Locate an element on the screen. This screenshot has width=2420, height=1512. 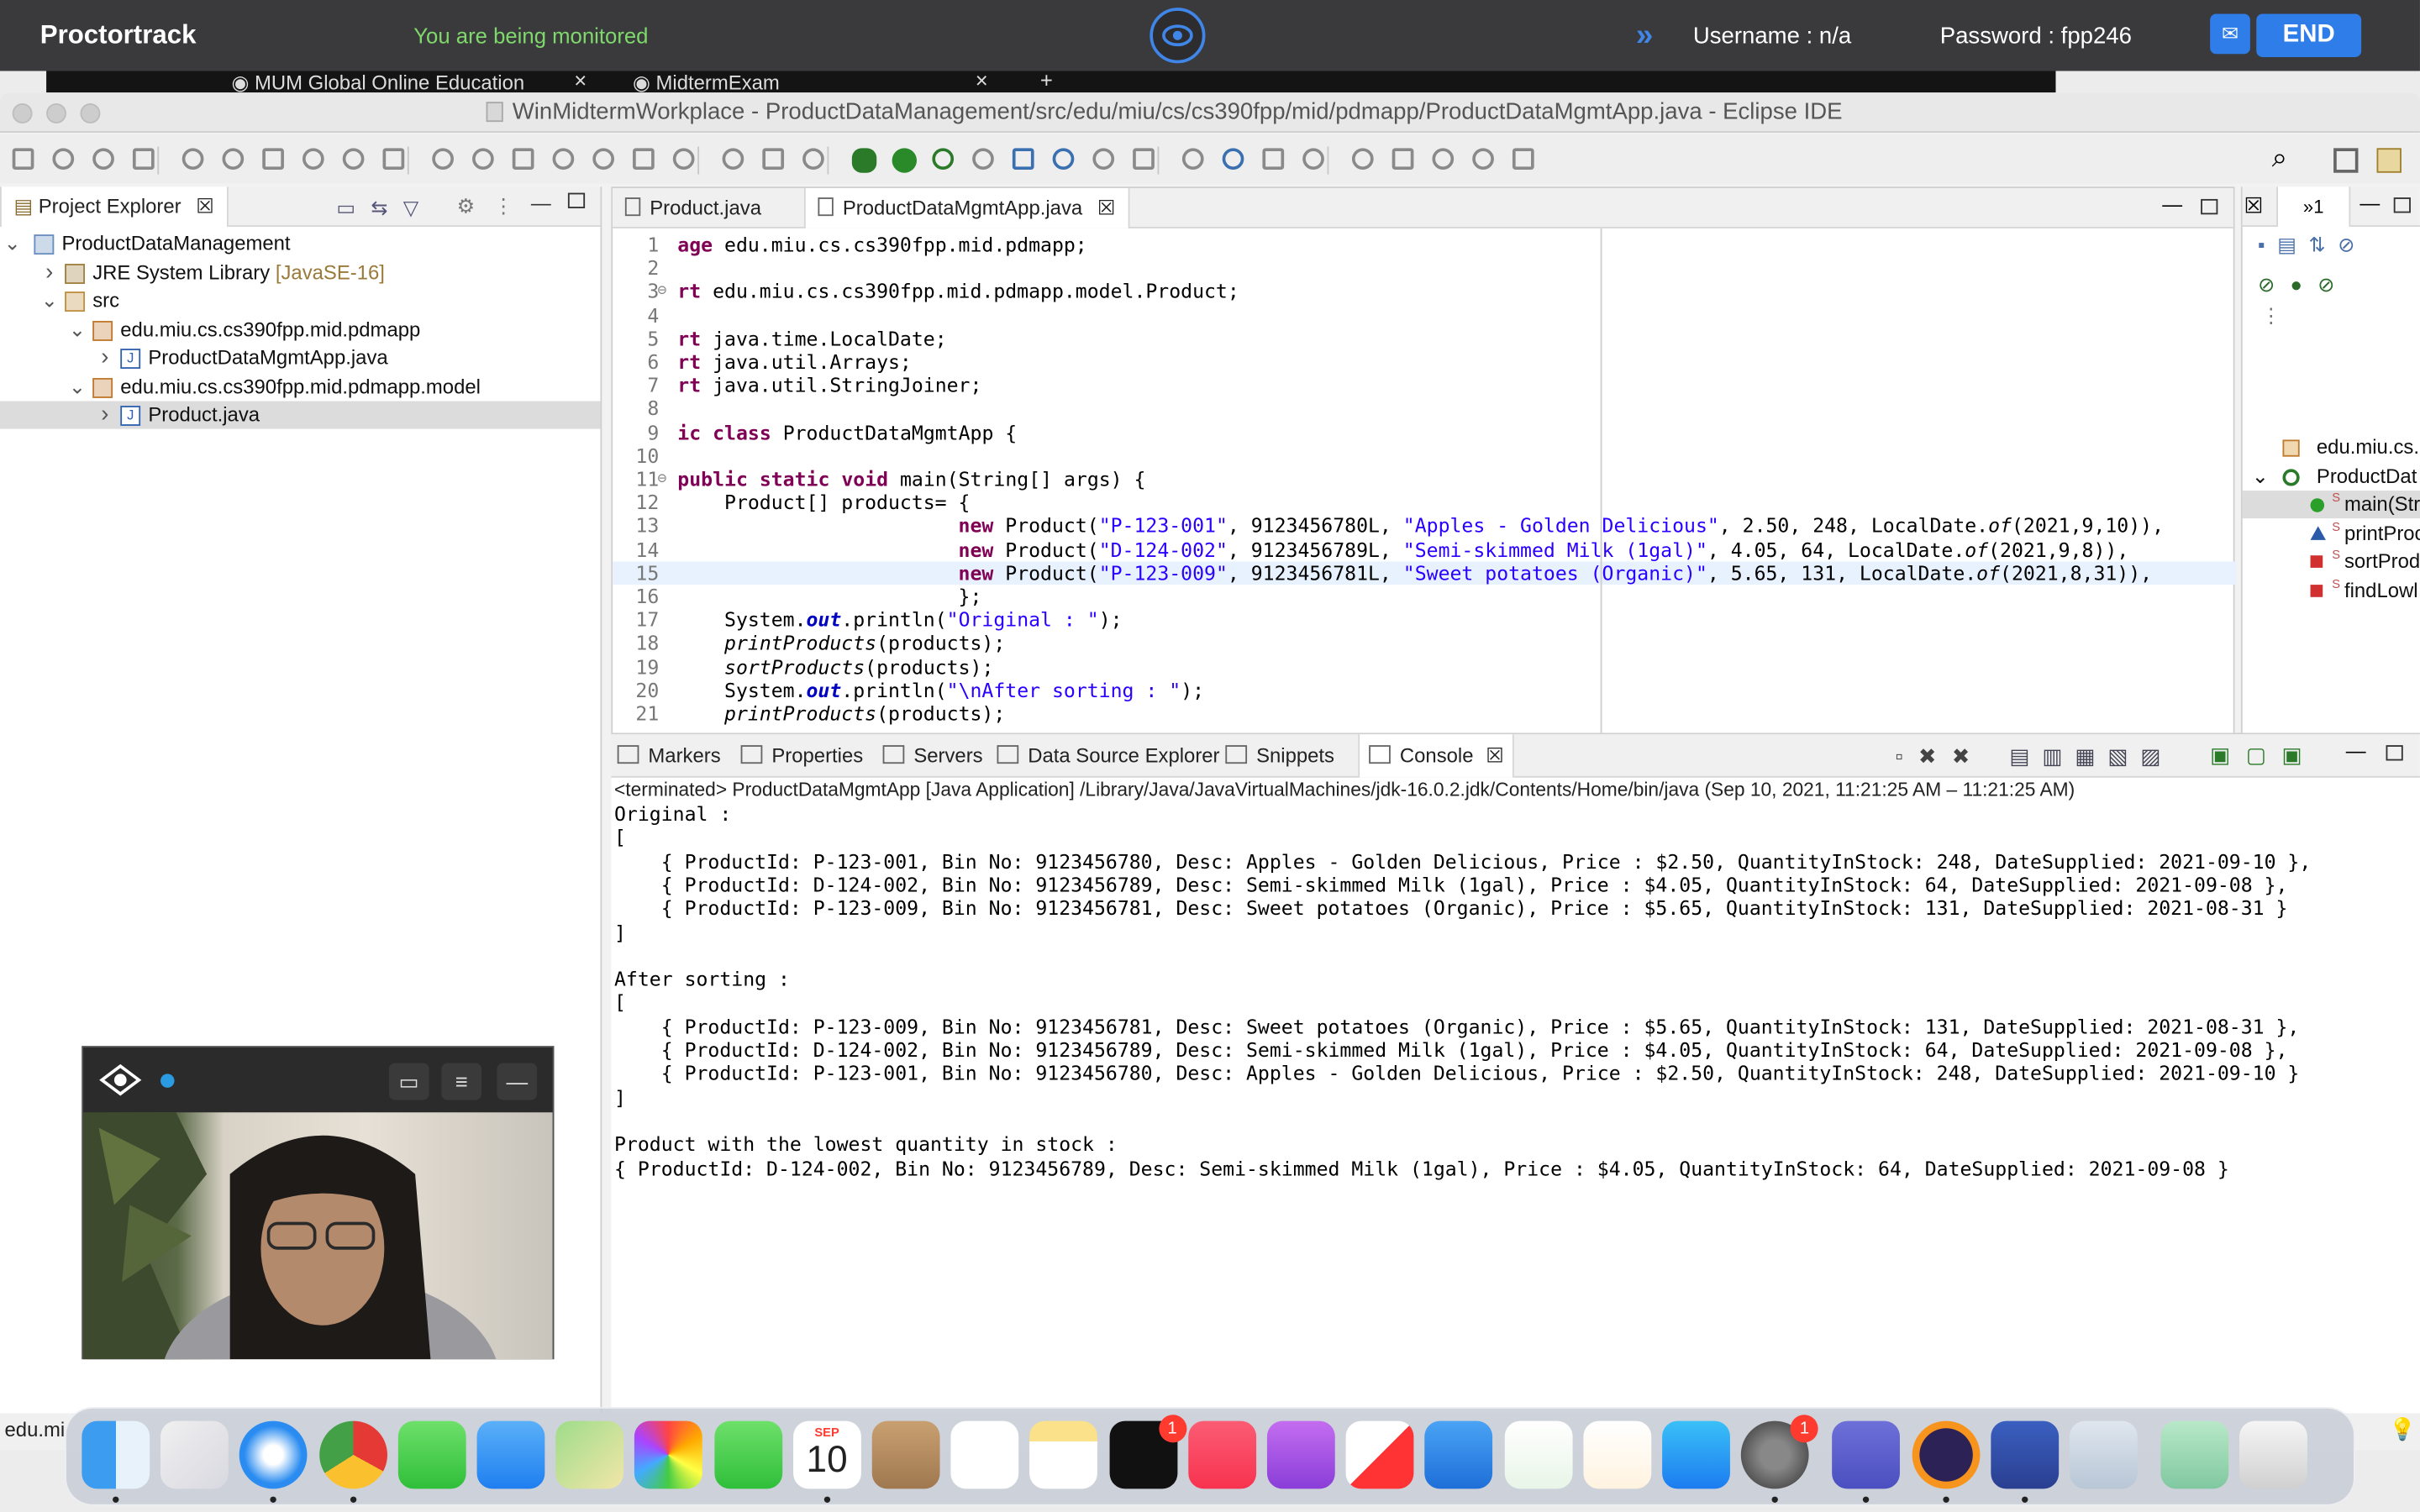
console-pin-icons: ▣▢▣ is located at coordinates (2264, 755).